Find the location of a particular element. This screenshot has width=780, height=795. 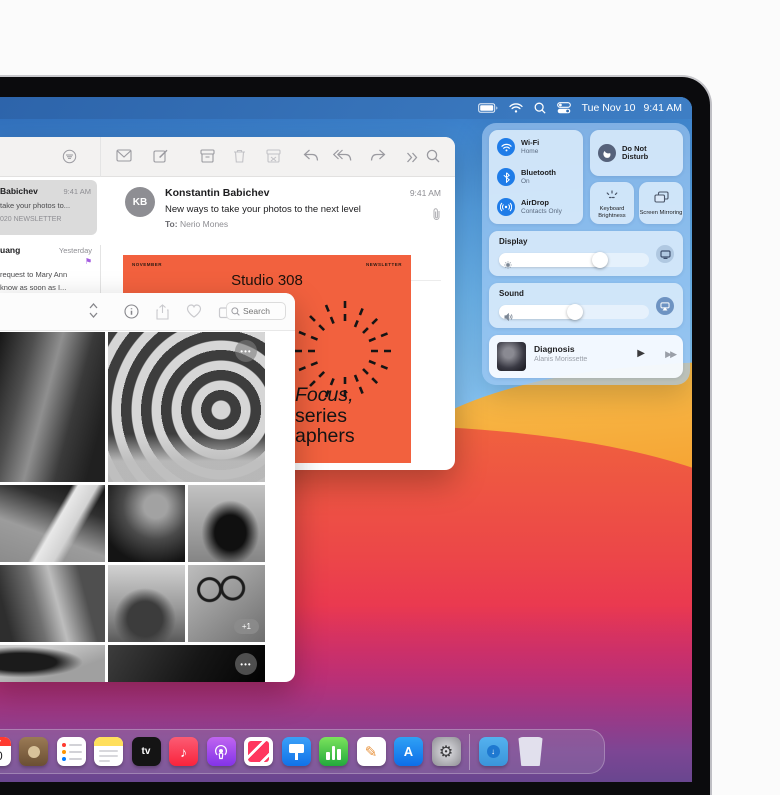

dock-podcasts is located at coordinates (221, 751).